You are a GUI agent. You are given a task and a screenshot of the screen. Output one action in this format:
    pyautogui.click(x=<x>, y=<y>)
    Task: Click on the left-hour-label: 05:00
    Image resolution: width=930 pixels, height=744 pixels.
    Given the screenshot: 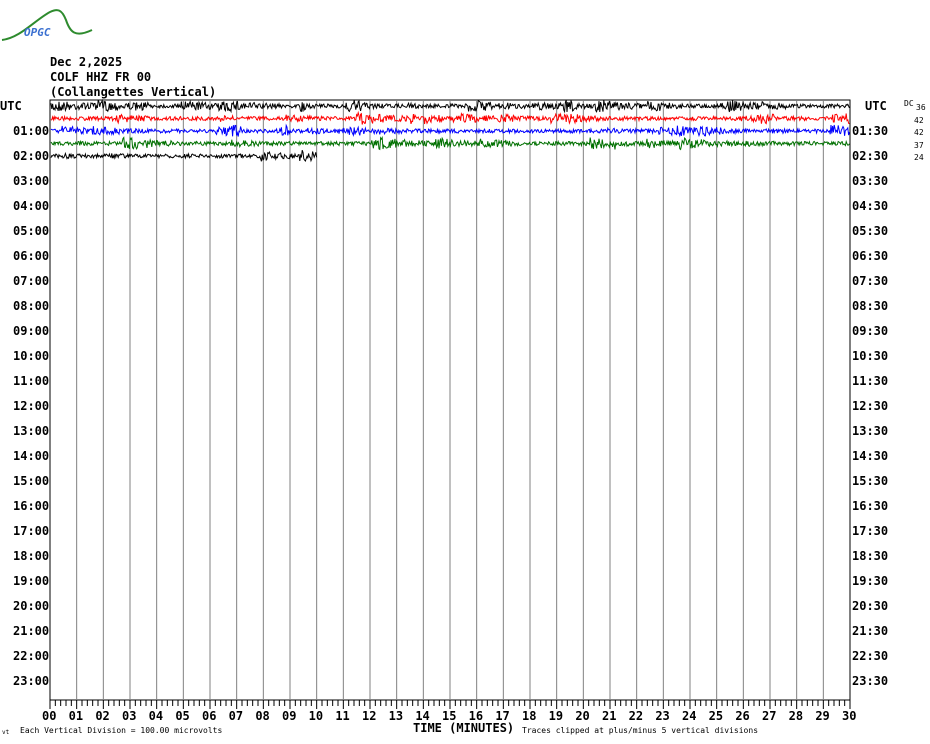 What is the action you would take?
    pyautogui.click(x=31, y=231)
    